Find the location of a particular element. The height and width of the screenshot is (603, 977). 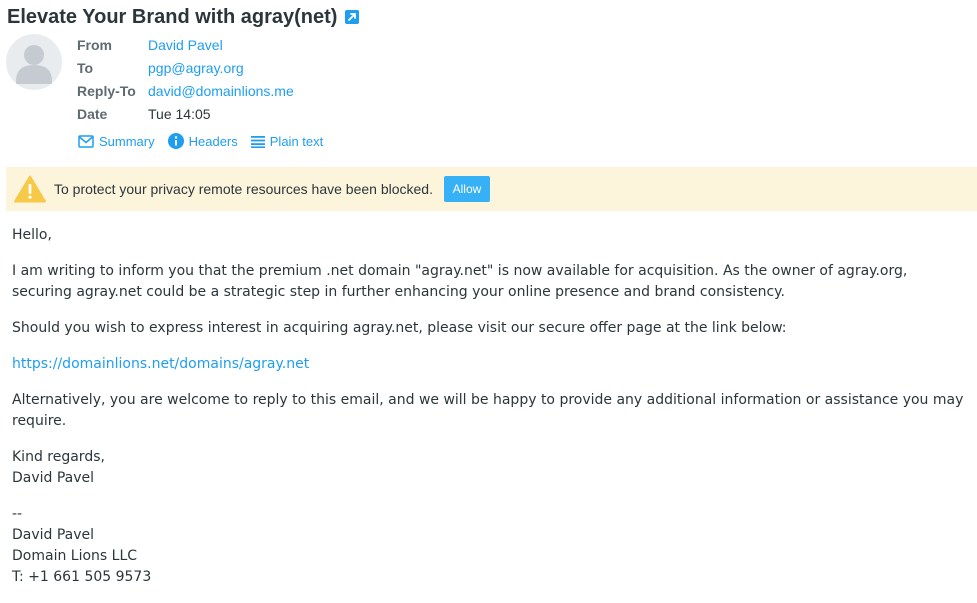

user-avatar-icon is located at coordinates (34, 64).